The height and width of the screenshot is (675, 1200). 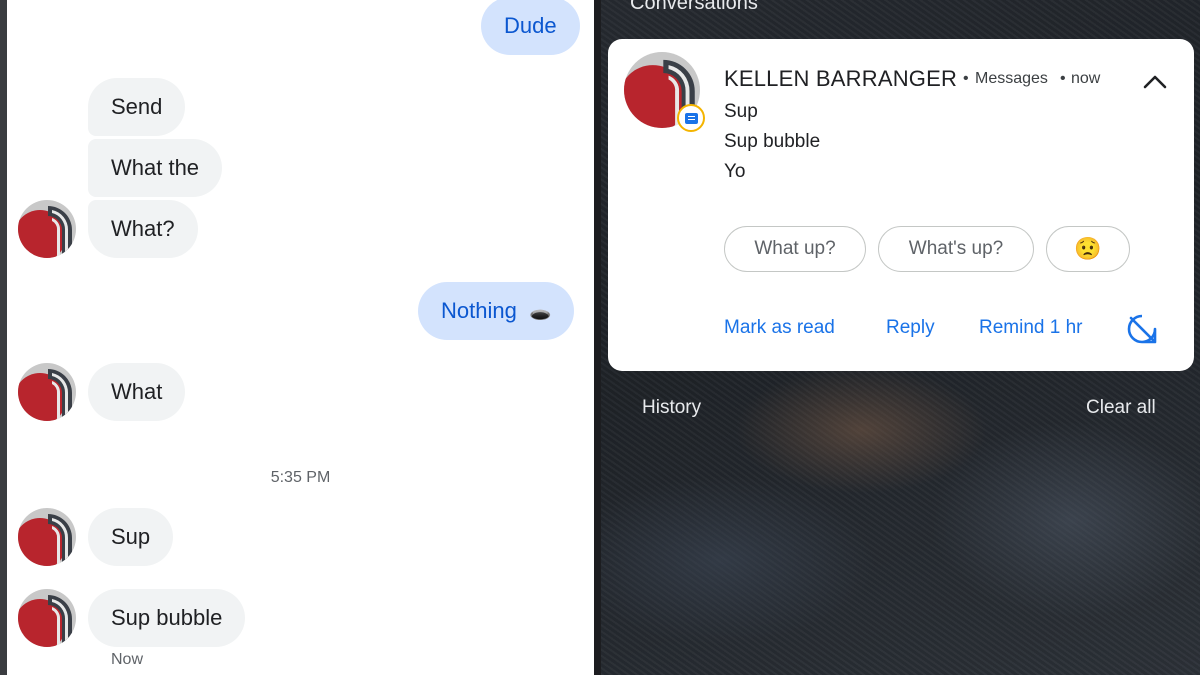 What do you see at coordinates (735, 171) in the screenshot?
I see `notification-message-line: Yo` at bounding box center [735, 171].